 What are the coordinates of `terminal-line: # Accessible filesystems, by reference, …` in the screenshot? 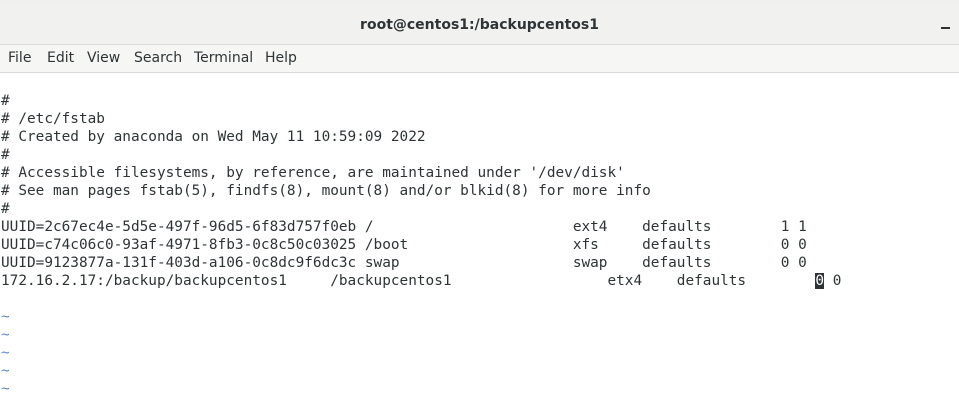 It's located at (313, 173).